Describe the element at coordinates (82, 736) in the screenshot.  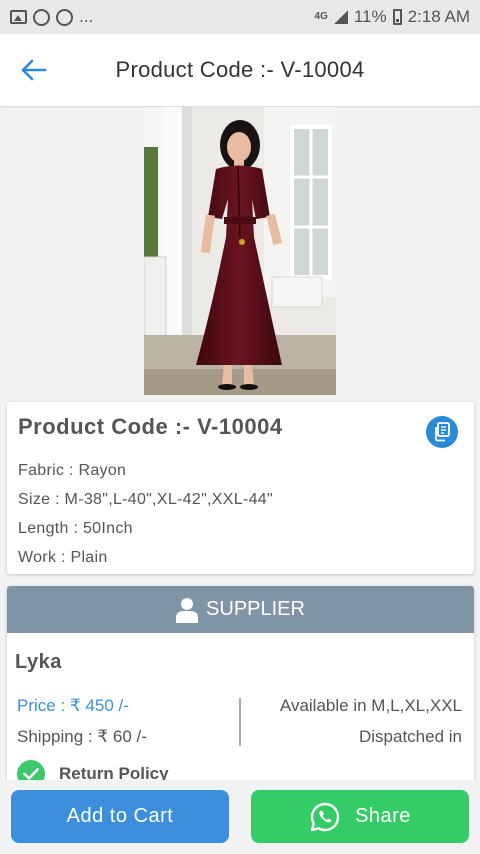
I see `shipping-cost: Shipping : ₹ 60 /-` at that location.